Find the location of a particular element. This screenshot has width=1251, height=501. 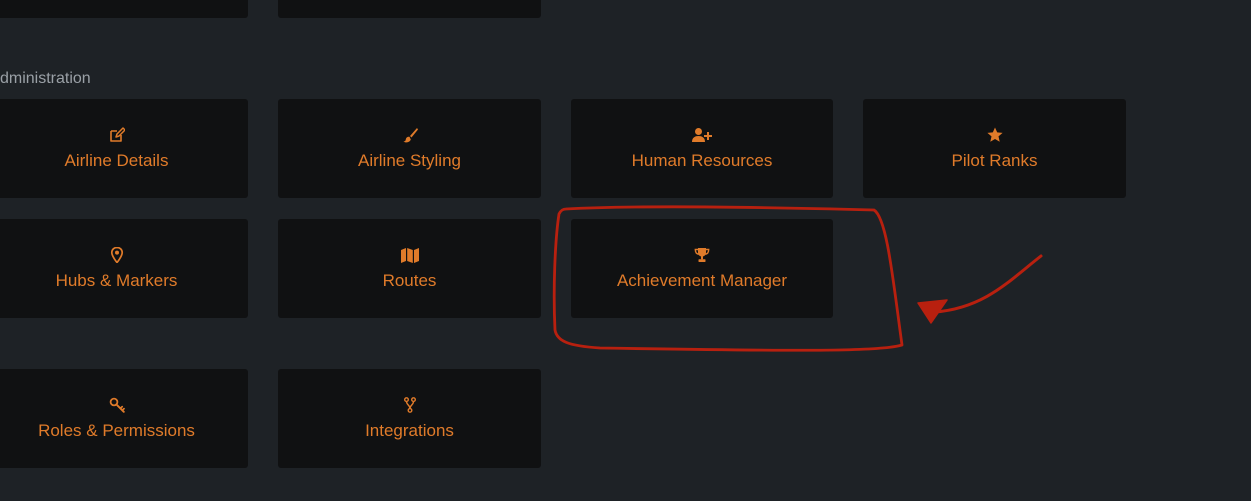

section-title: dministration is located at coordinates (45, 78).